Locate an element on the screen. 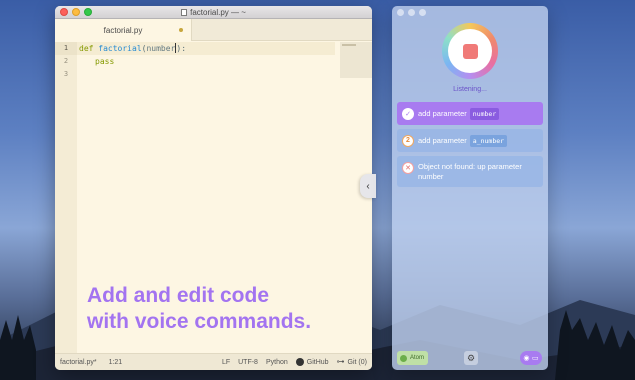 The width and height of the screenshot is (635, 380). code-line-2: pass is located at coordinates (104, 61).